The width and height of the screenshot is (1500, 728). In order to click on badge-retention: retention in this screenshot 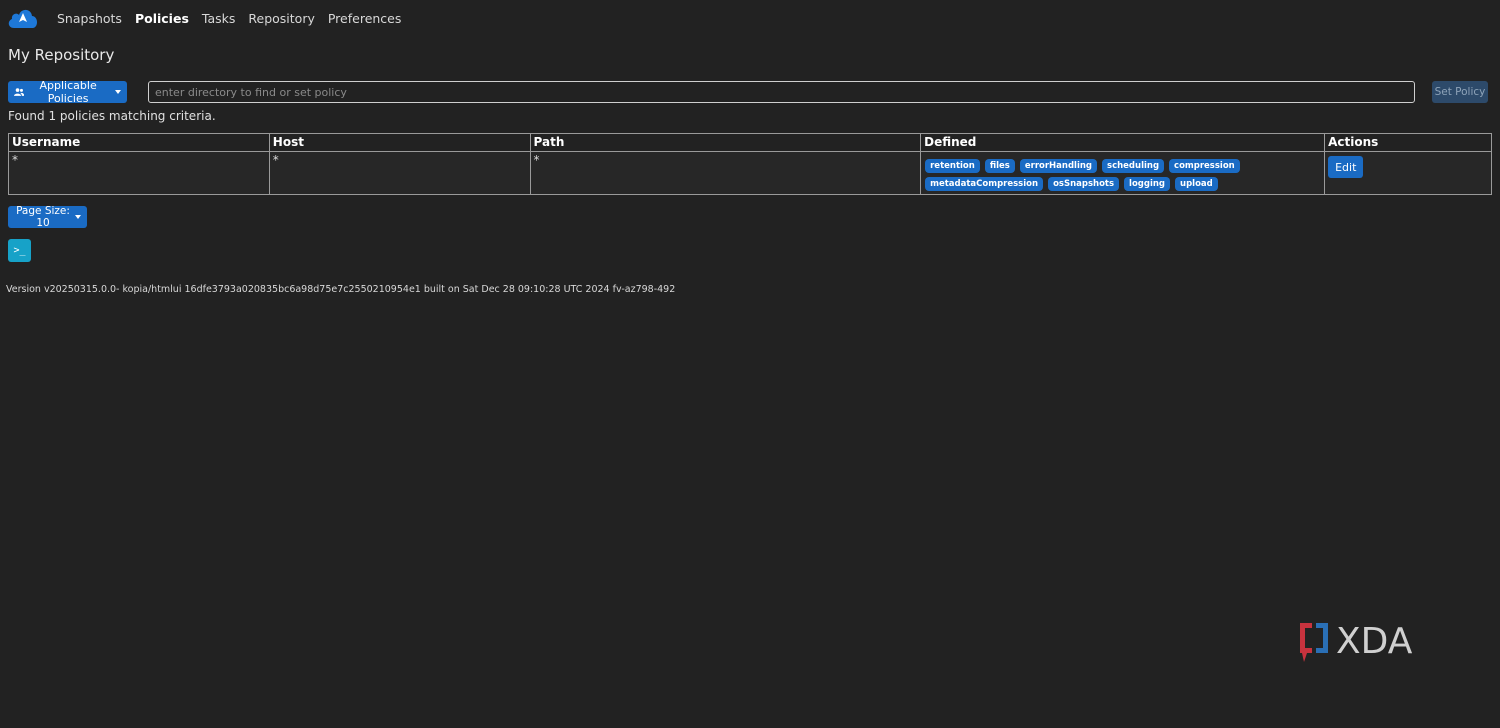, I will do `click(952, 166)`.